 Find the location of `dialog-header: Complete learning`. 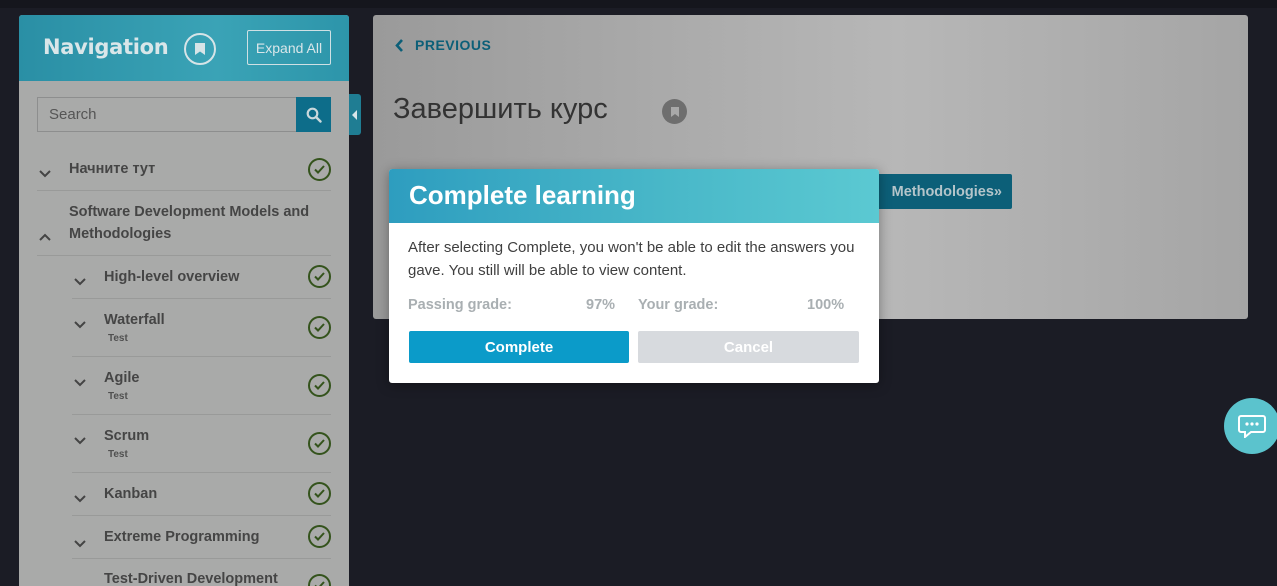

dialog-header: Complete learning is located at coordinates (634, 196).